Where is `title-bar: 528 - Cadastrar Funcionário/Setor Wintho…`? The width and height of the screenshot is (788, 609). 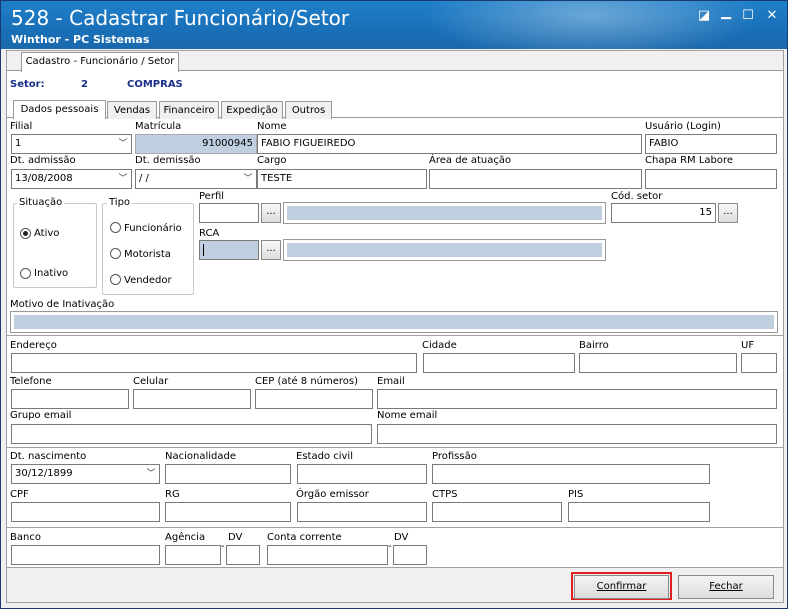
title-bar: 528 - Cadastrar Funcionário/Setor Wintho… is located at coordinates (394, 25).